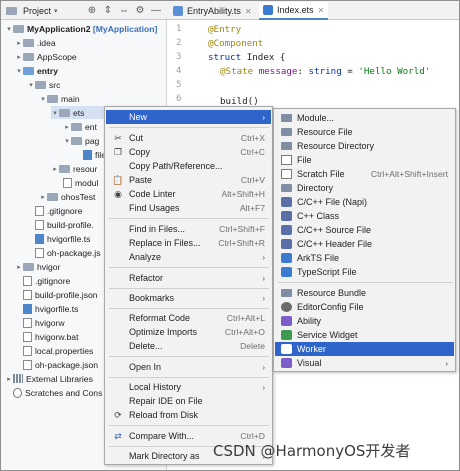 The height and width of the screenshot is (471, 460). What do you see at coordinates (364, 307) in the screenshot?
I see `submenu-item-editorconfig: EditorConfig File` at bounding box center [364, 307].